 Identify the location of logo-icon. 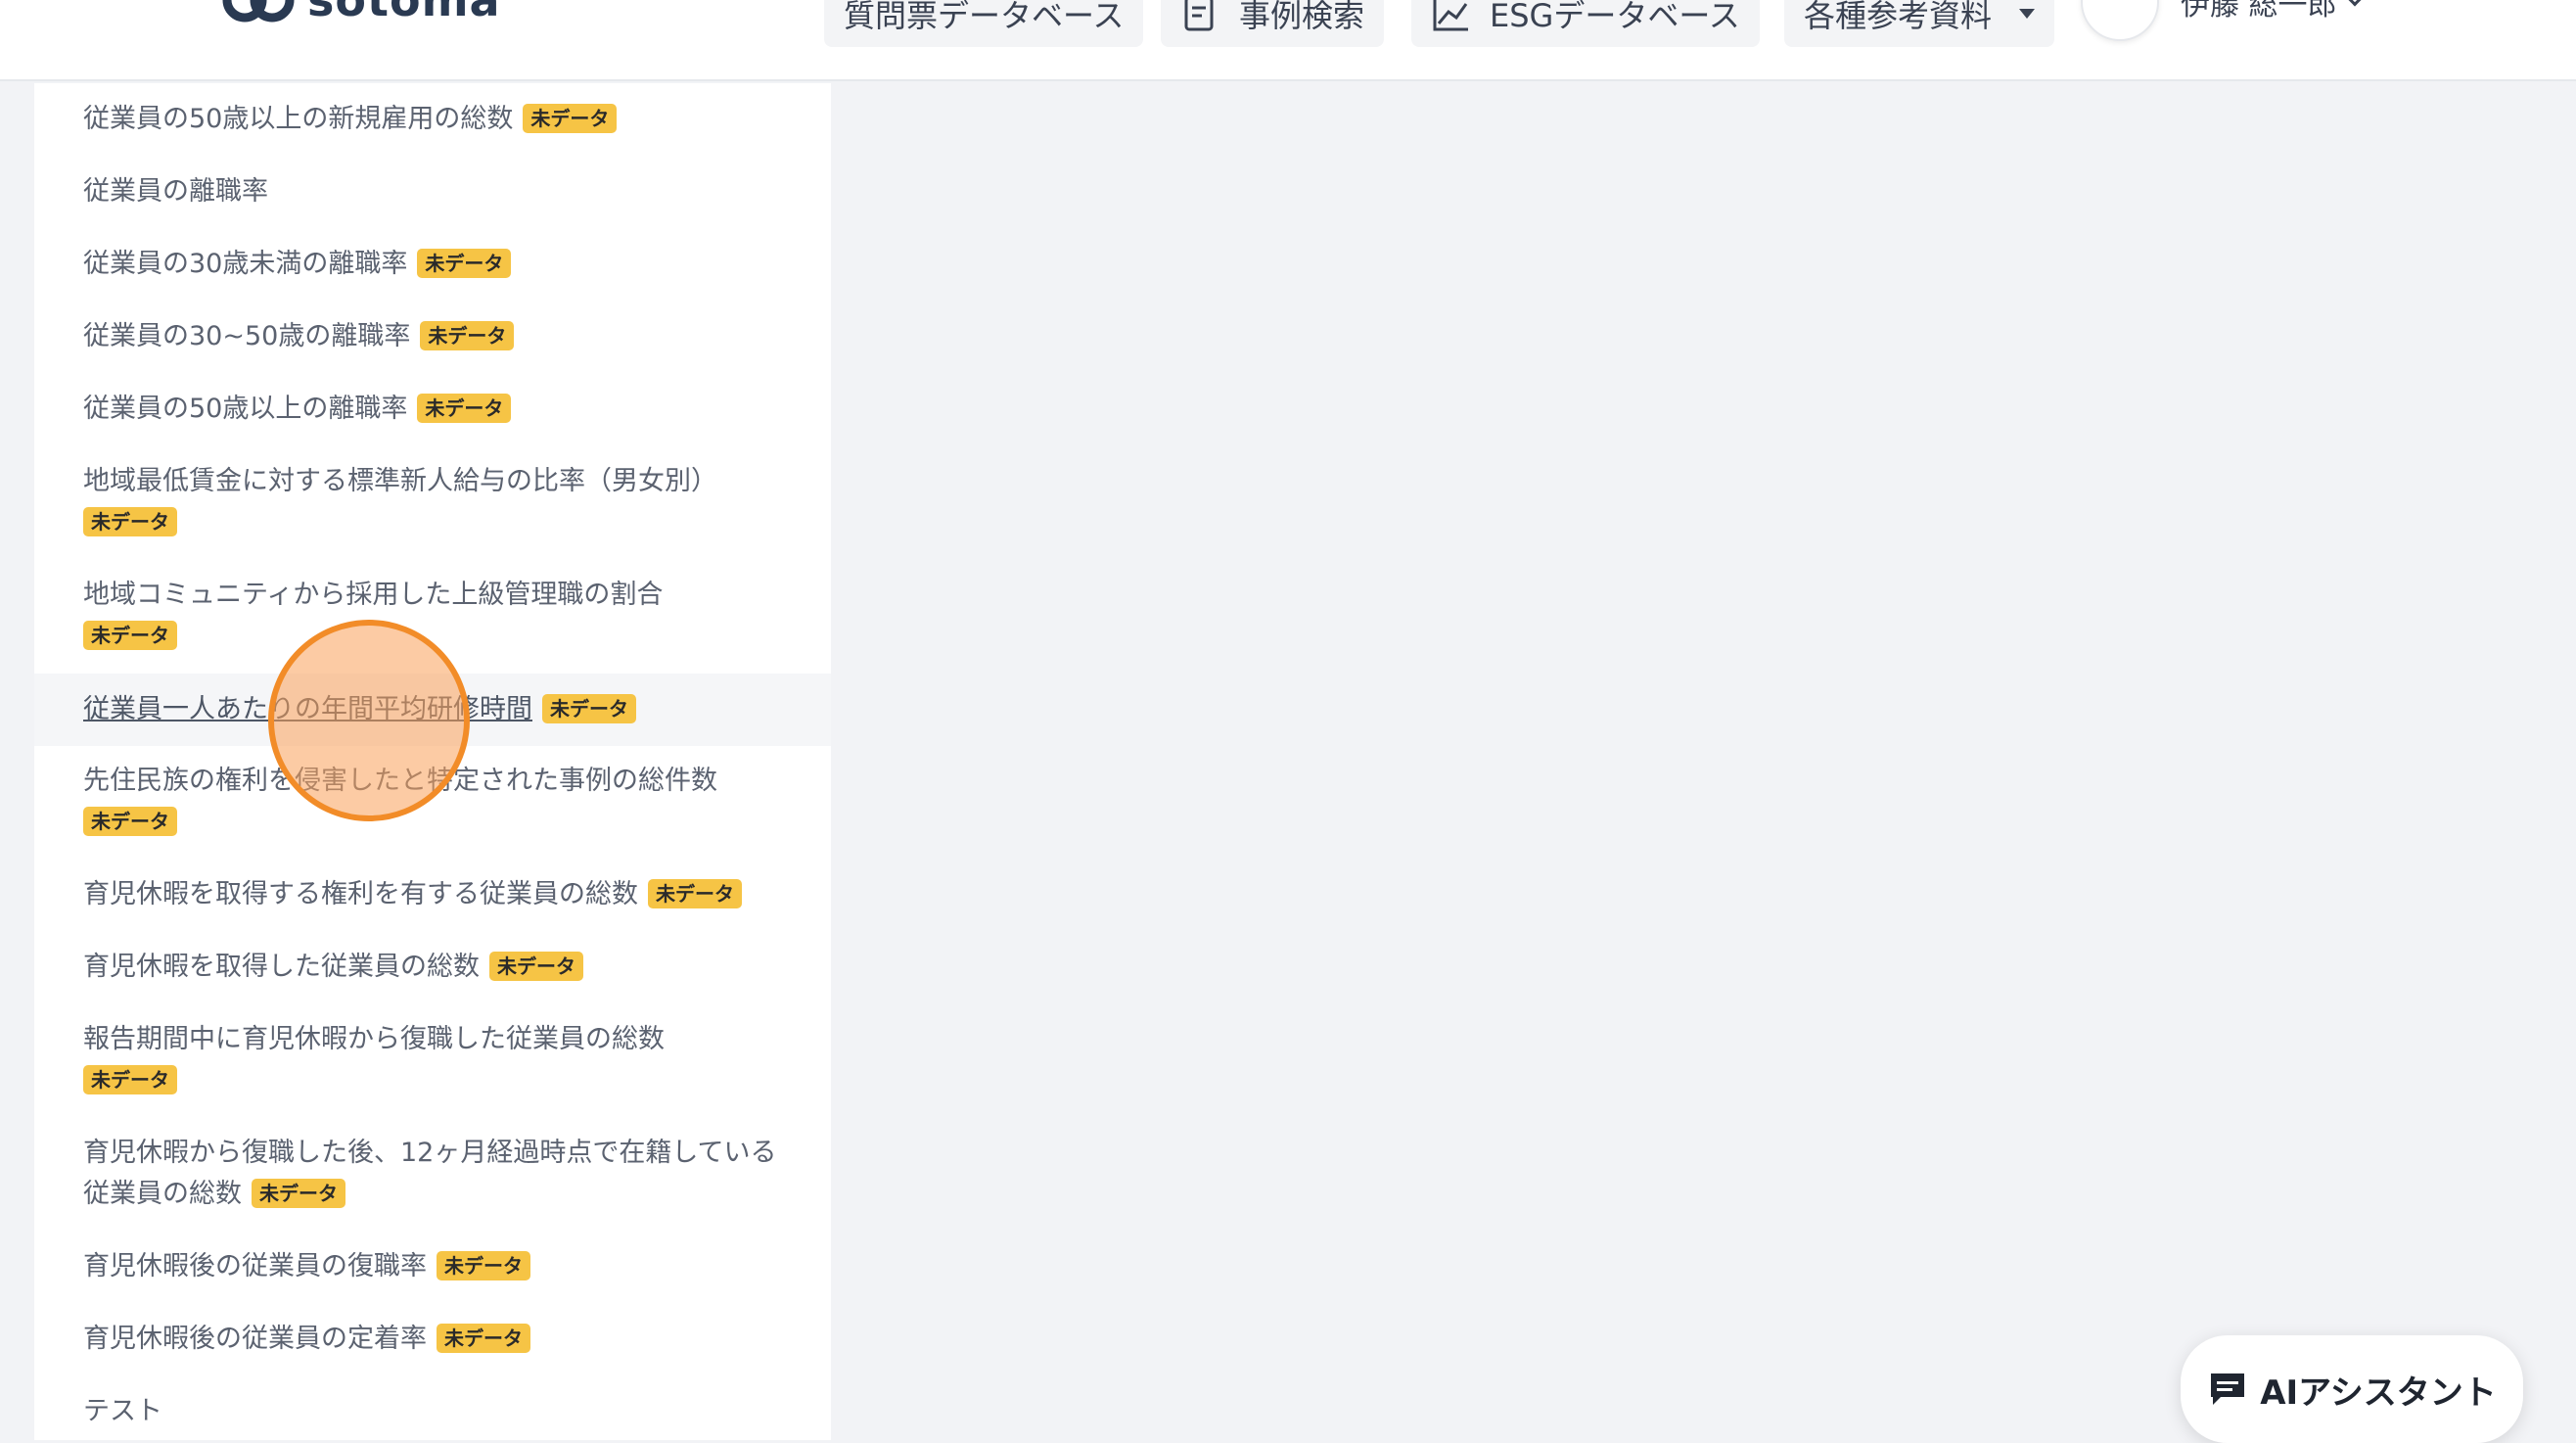
(258, 11).